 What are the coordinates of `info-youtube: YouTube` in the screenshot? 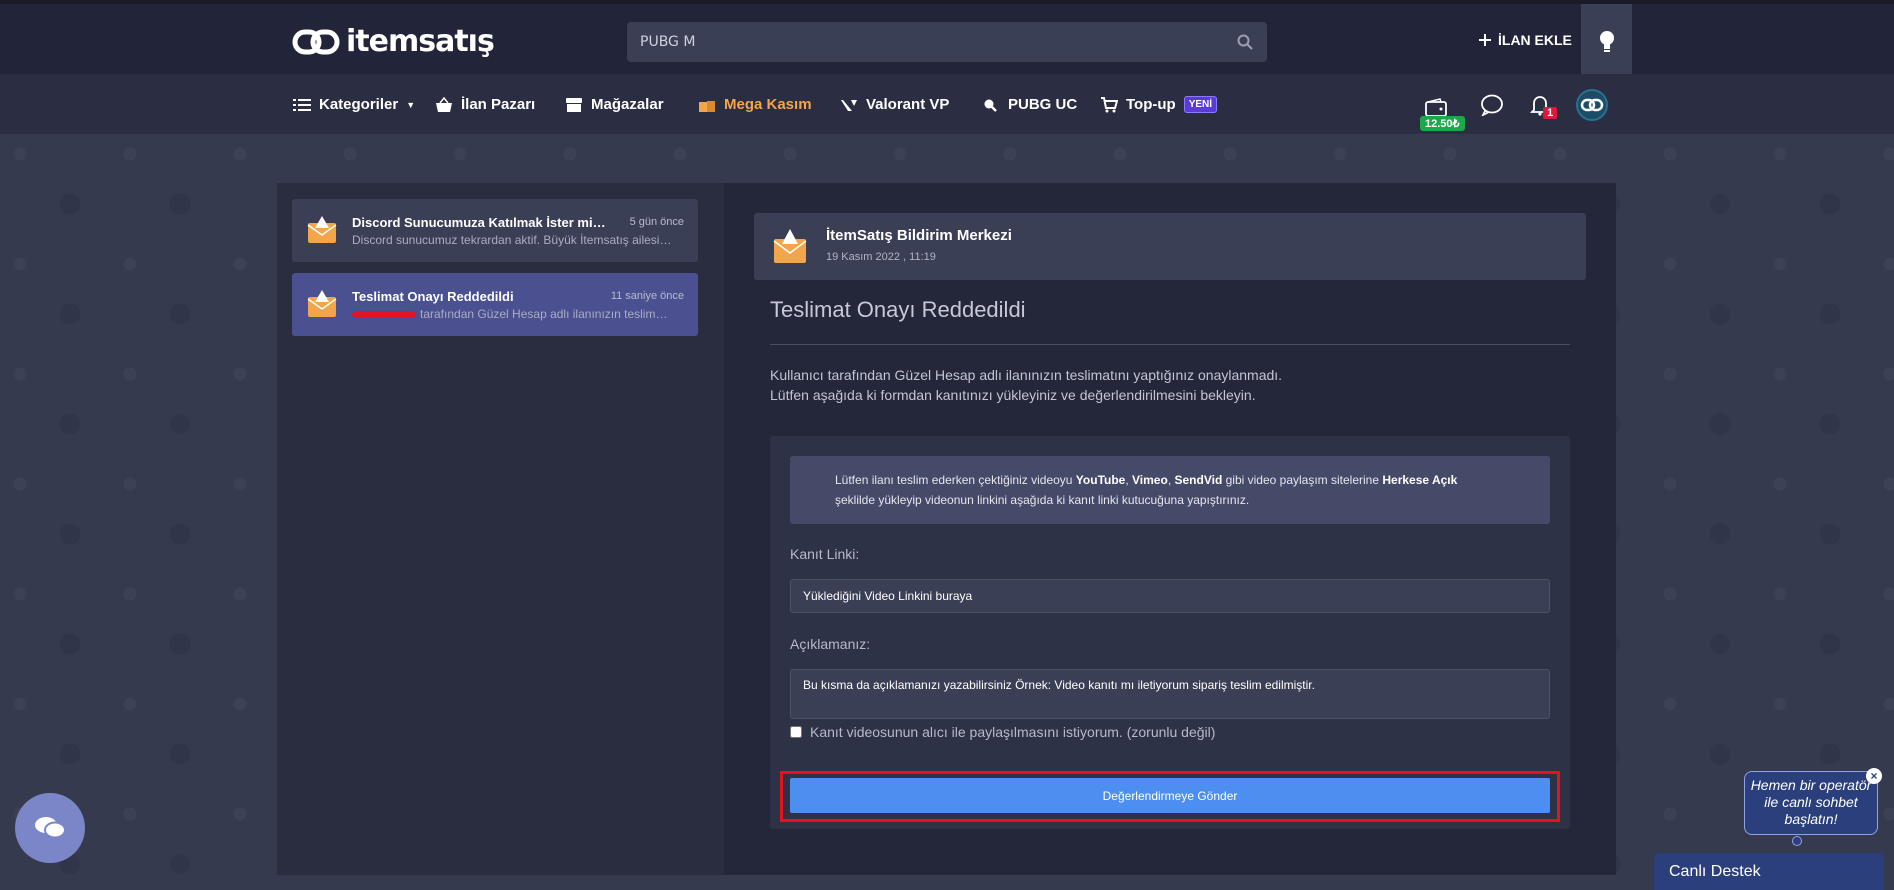 It's located at (1100, 480).